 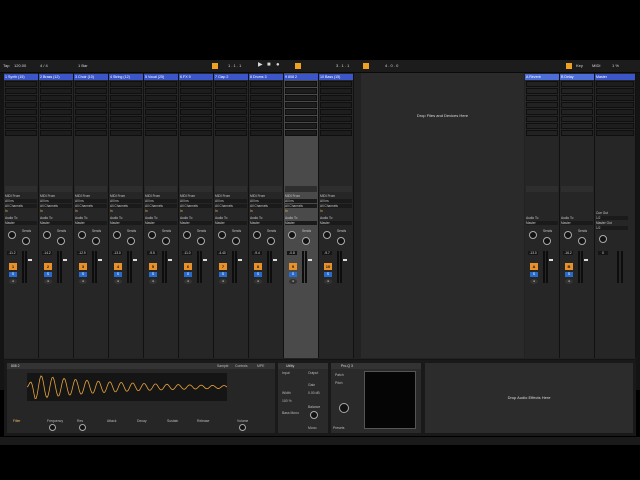 What do you see at coordinates (533, 253) in the screenshot?
I see `volume-value: -13.0` at bounding box center [533, 253].